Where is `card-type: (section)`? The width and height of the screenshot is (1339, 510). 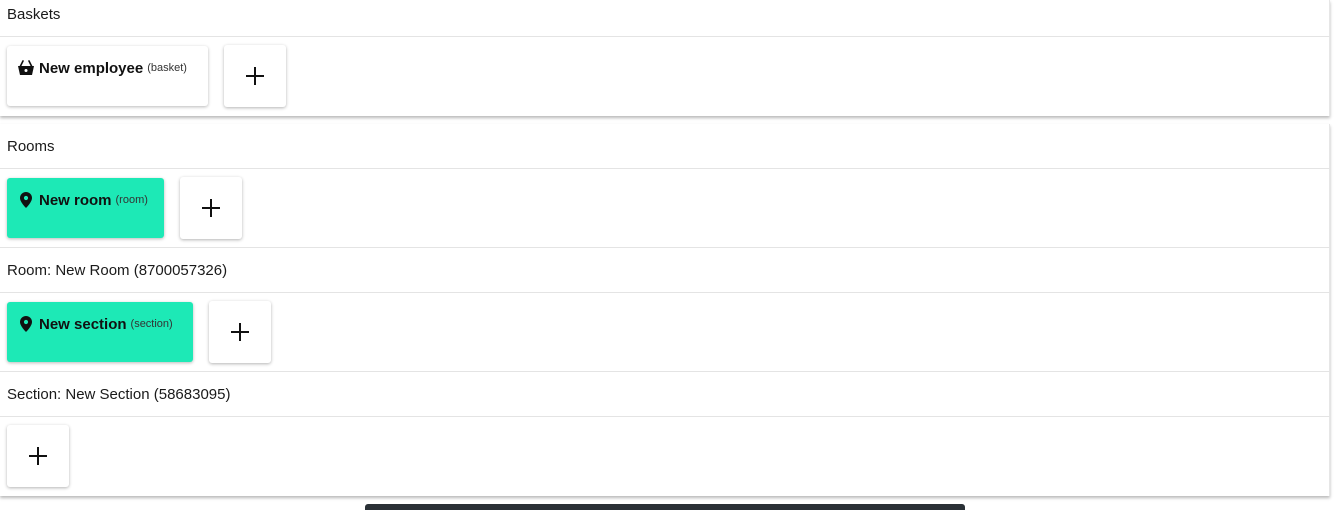 card-type: (section) is located at coordinates (151, 324).